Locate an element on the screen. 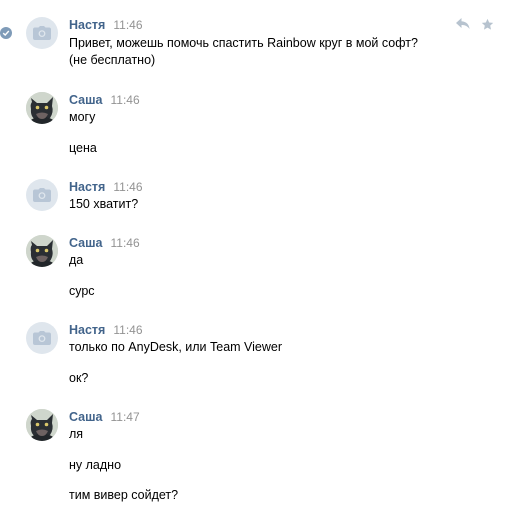 This screenshot has height=512, width=529. reply-icon is located at coordinates (463, 25).